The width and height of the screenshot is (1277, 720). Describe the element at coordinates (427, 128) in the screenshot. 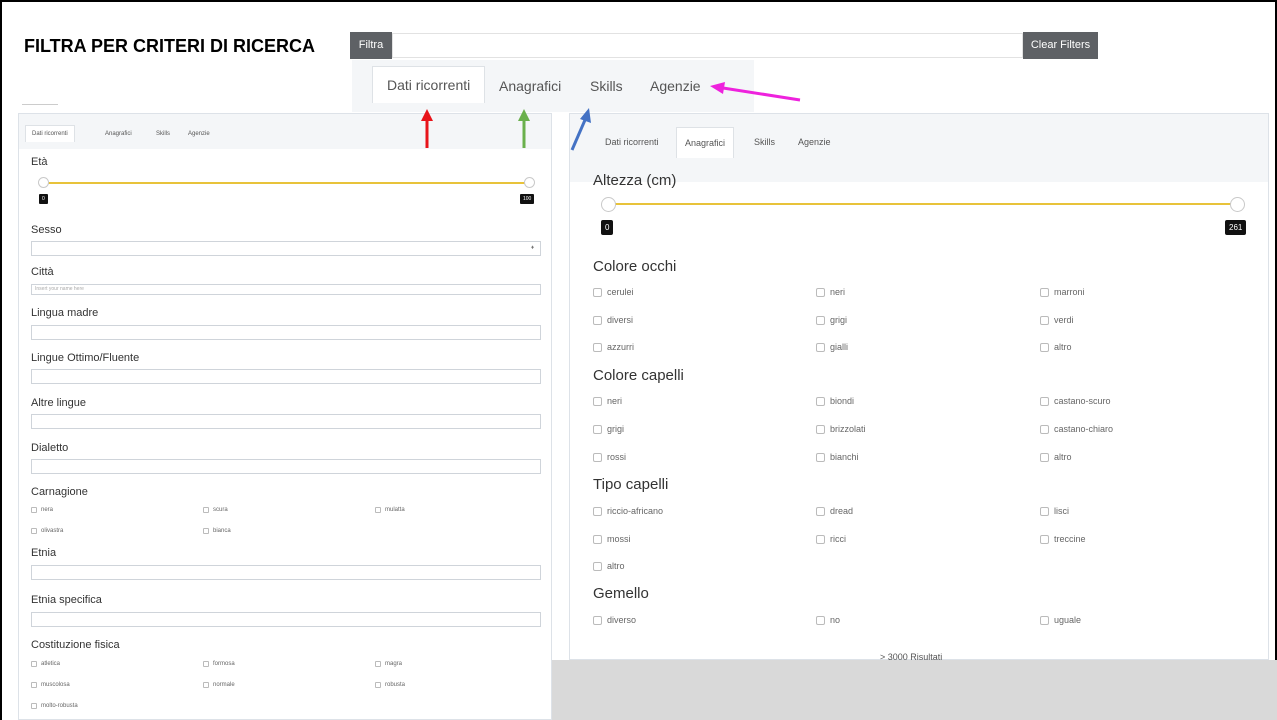

I see `red-arrow-icon` at that location.